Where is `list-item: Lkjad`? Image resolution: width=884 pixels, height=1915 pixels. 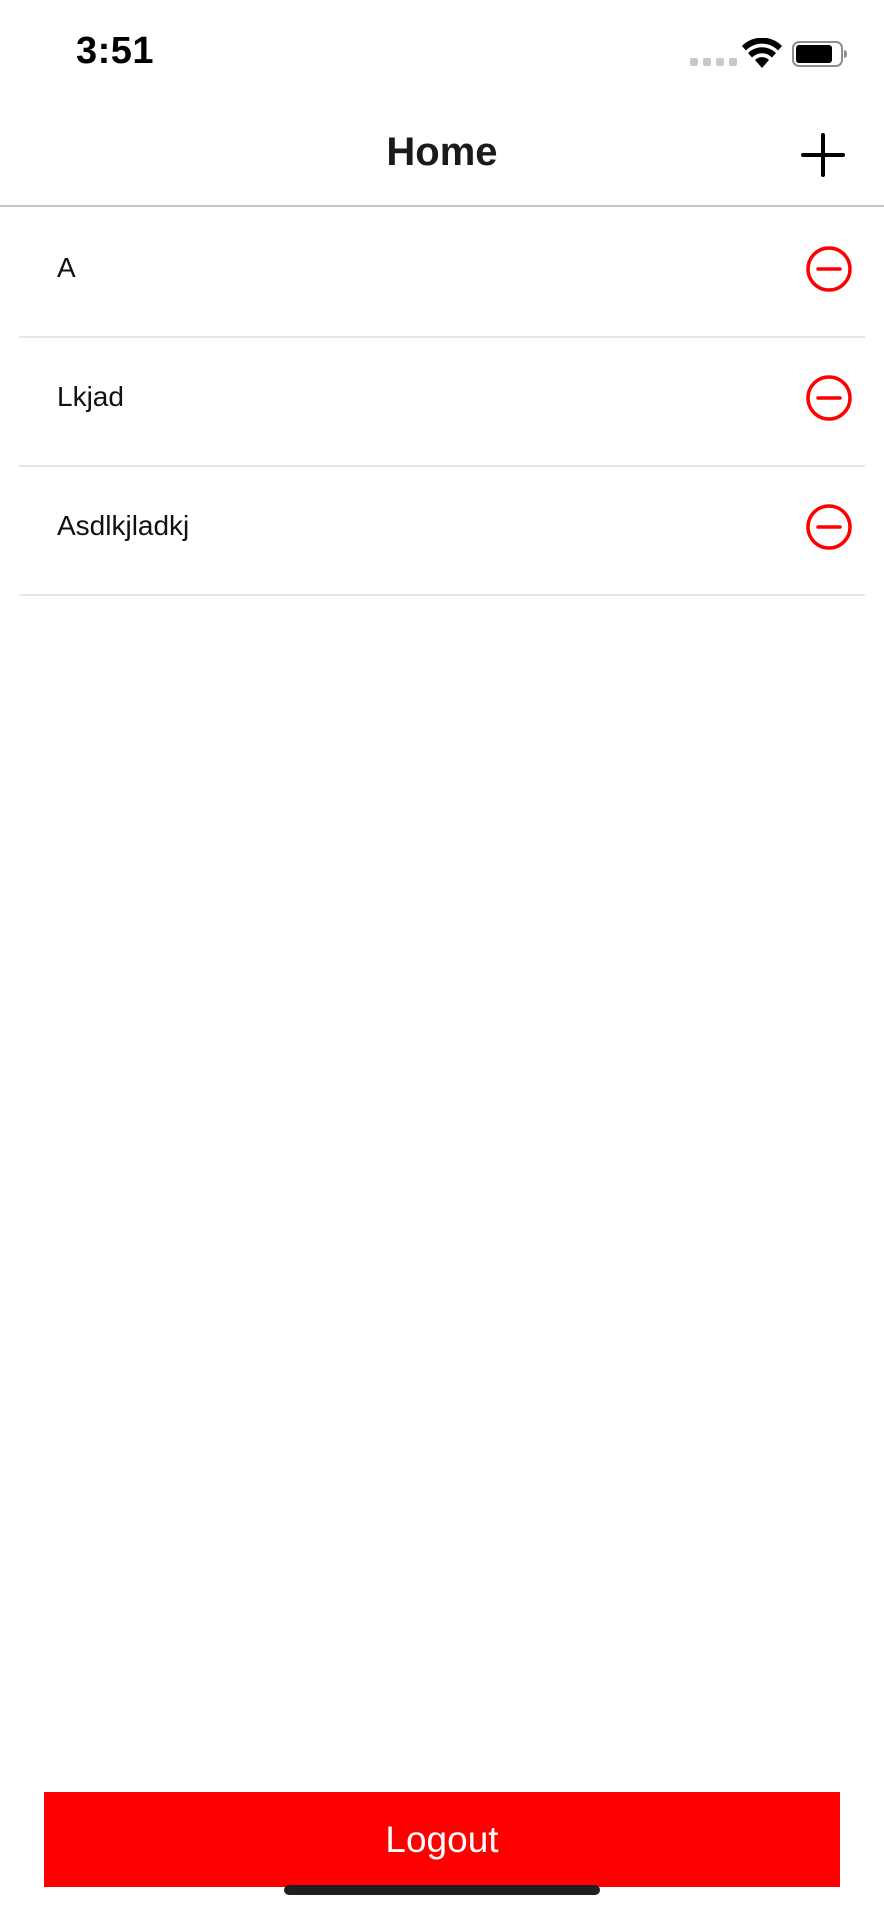
list-item: Lkjad is located at coordinates (442, 402).